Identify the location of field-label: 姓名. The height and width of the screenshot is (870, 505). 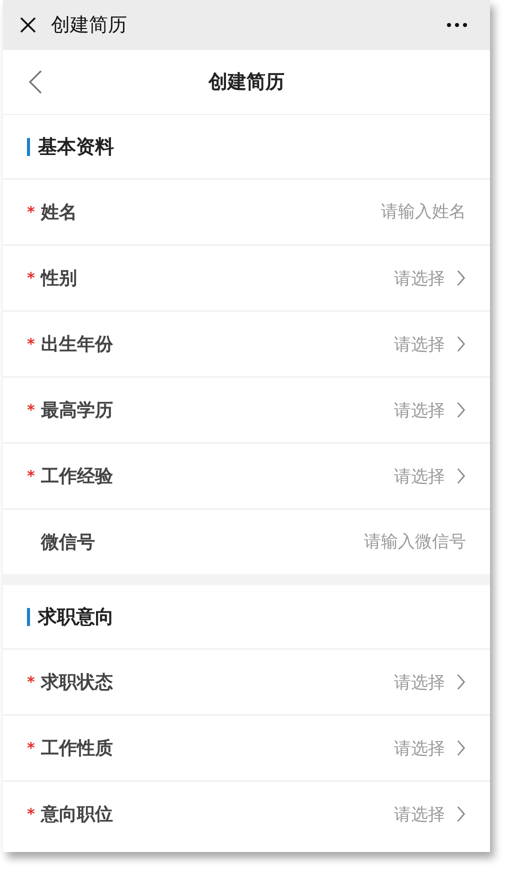
(59, 212).